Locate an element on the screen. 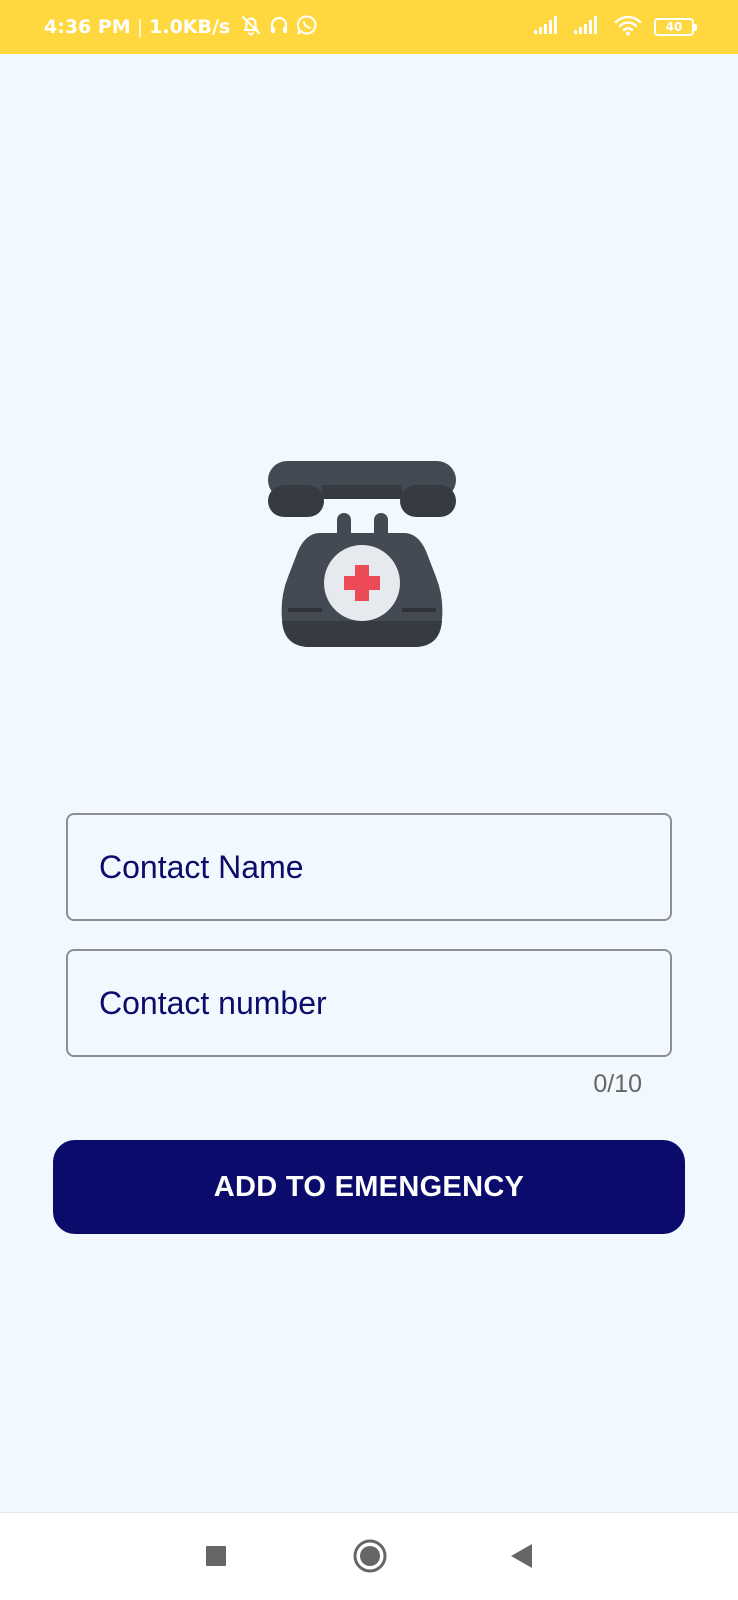 The width and height of the screenshot is (738, 1600). status-net-speed: 1.0KB/s is located at coordinates (190, 27).